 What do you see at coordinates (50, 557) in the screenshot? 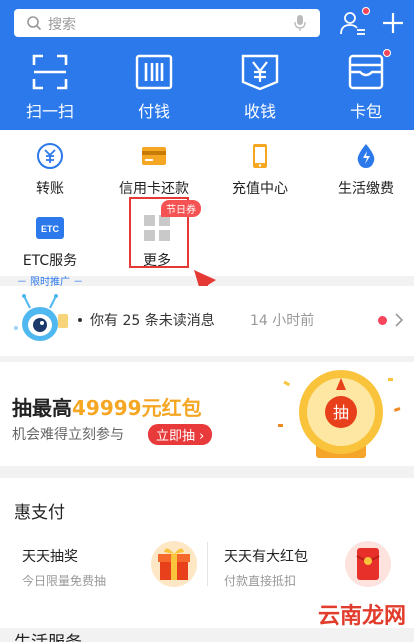
I see `card-title: 天天抽奖` at bounding box center [50, 557].